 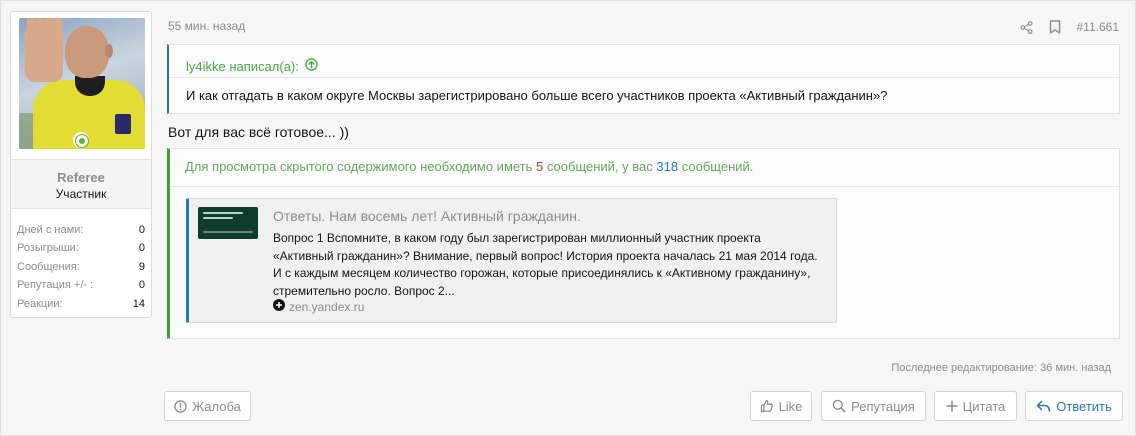 I want to click on like-button: Like, so click(x=781, y=406).